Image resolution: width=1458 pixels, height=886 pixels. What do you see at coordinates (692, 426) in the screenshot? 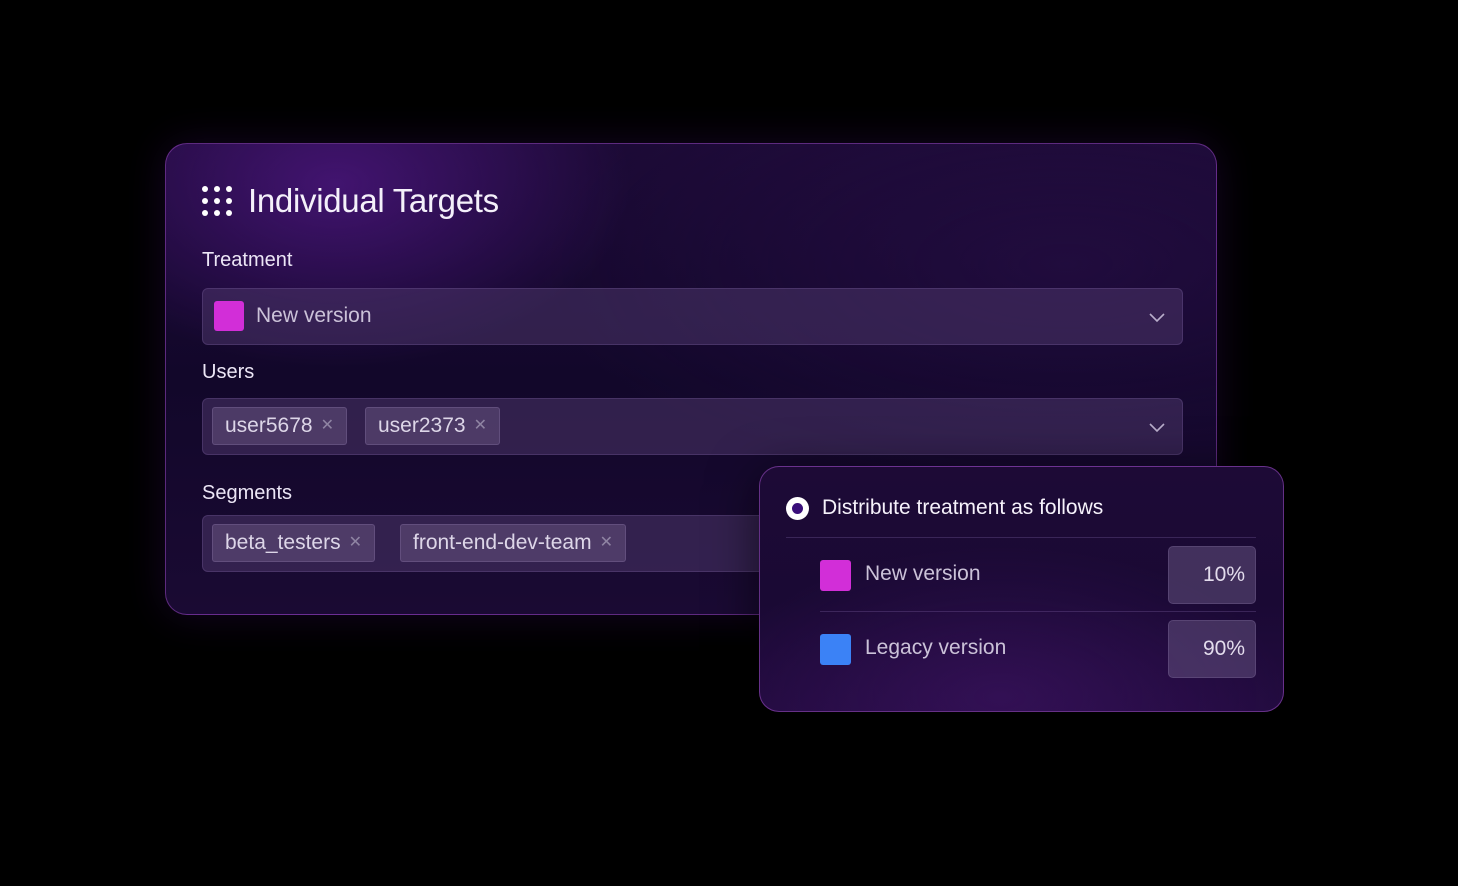
I see `users-multiselect: user5678 ✕ user2373 ✕` at bounding box center [692, 426].